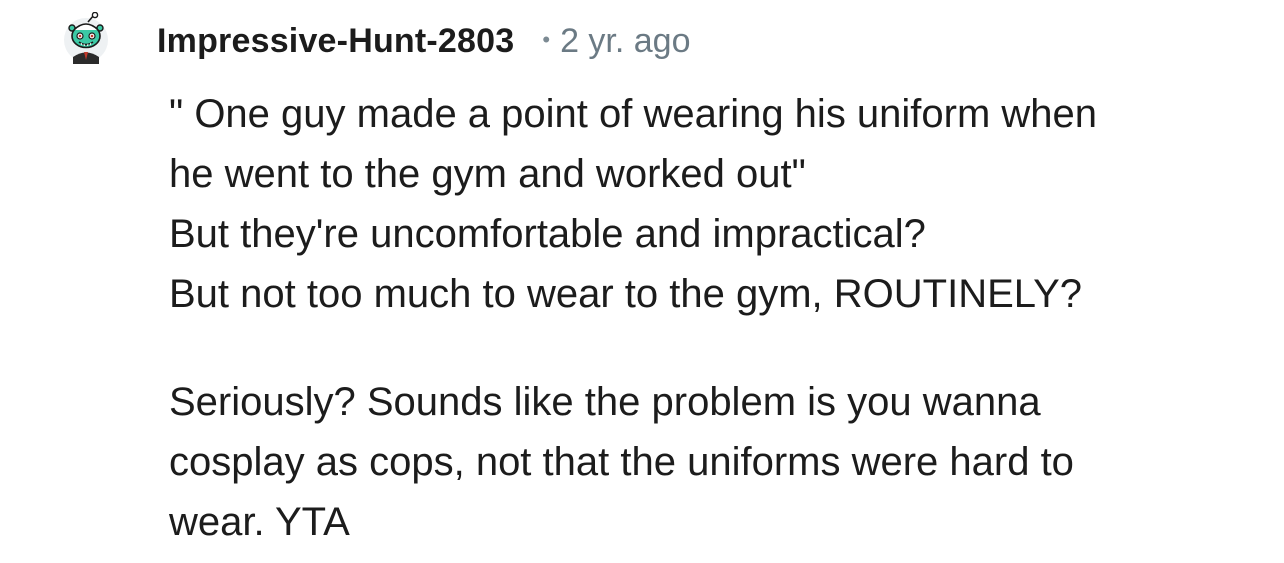  Describe the element at coordinates (259, 522) in the screenshot. I see `comment-line: wear. YTA` at that location.